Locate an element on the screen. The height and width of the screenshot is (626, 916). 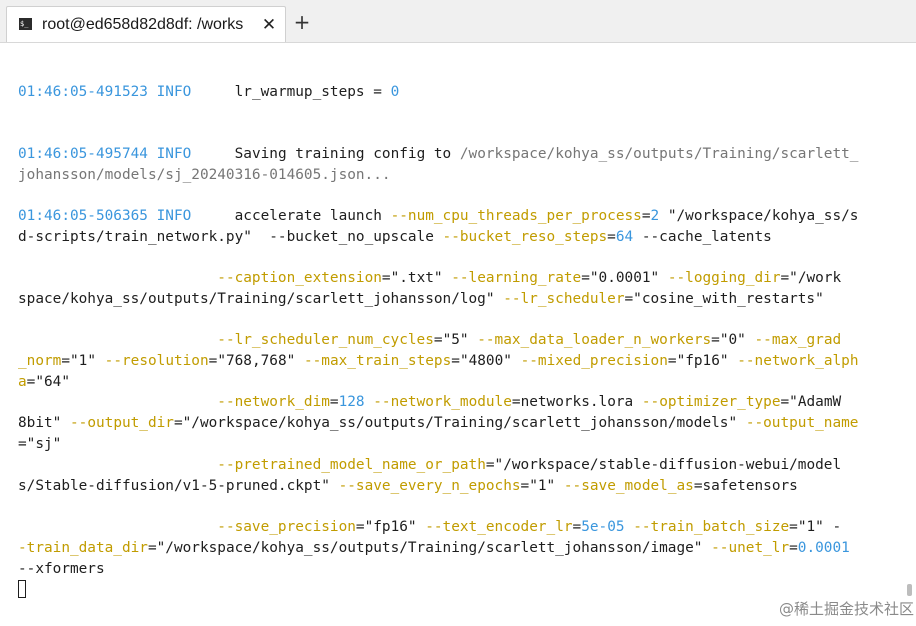
arg-value: "/workspace/kohya_ss/s is located at coordinates (759, 216).